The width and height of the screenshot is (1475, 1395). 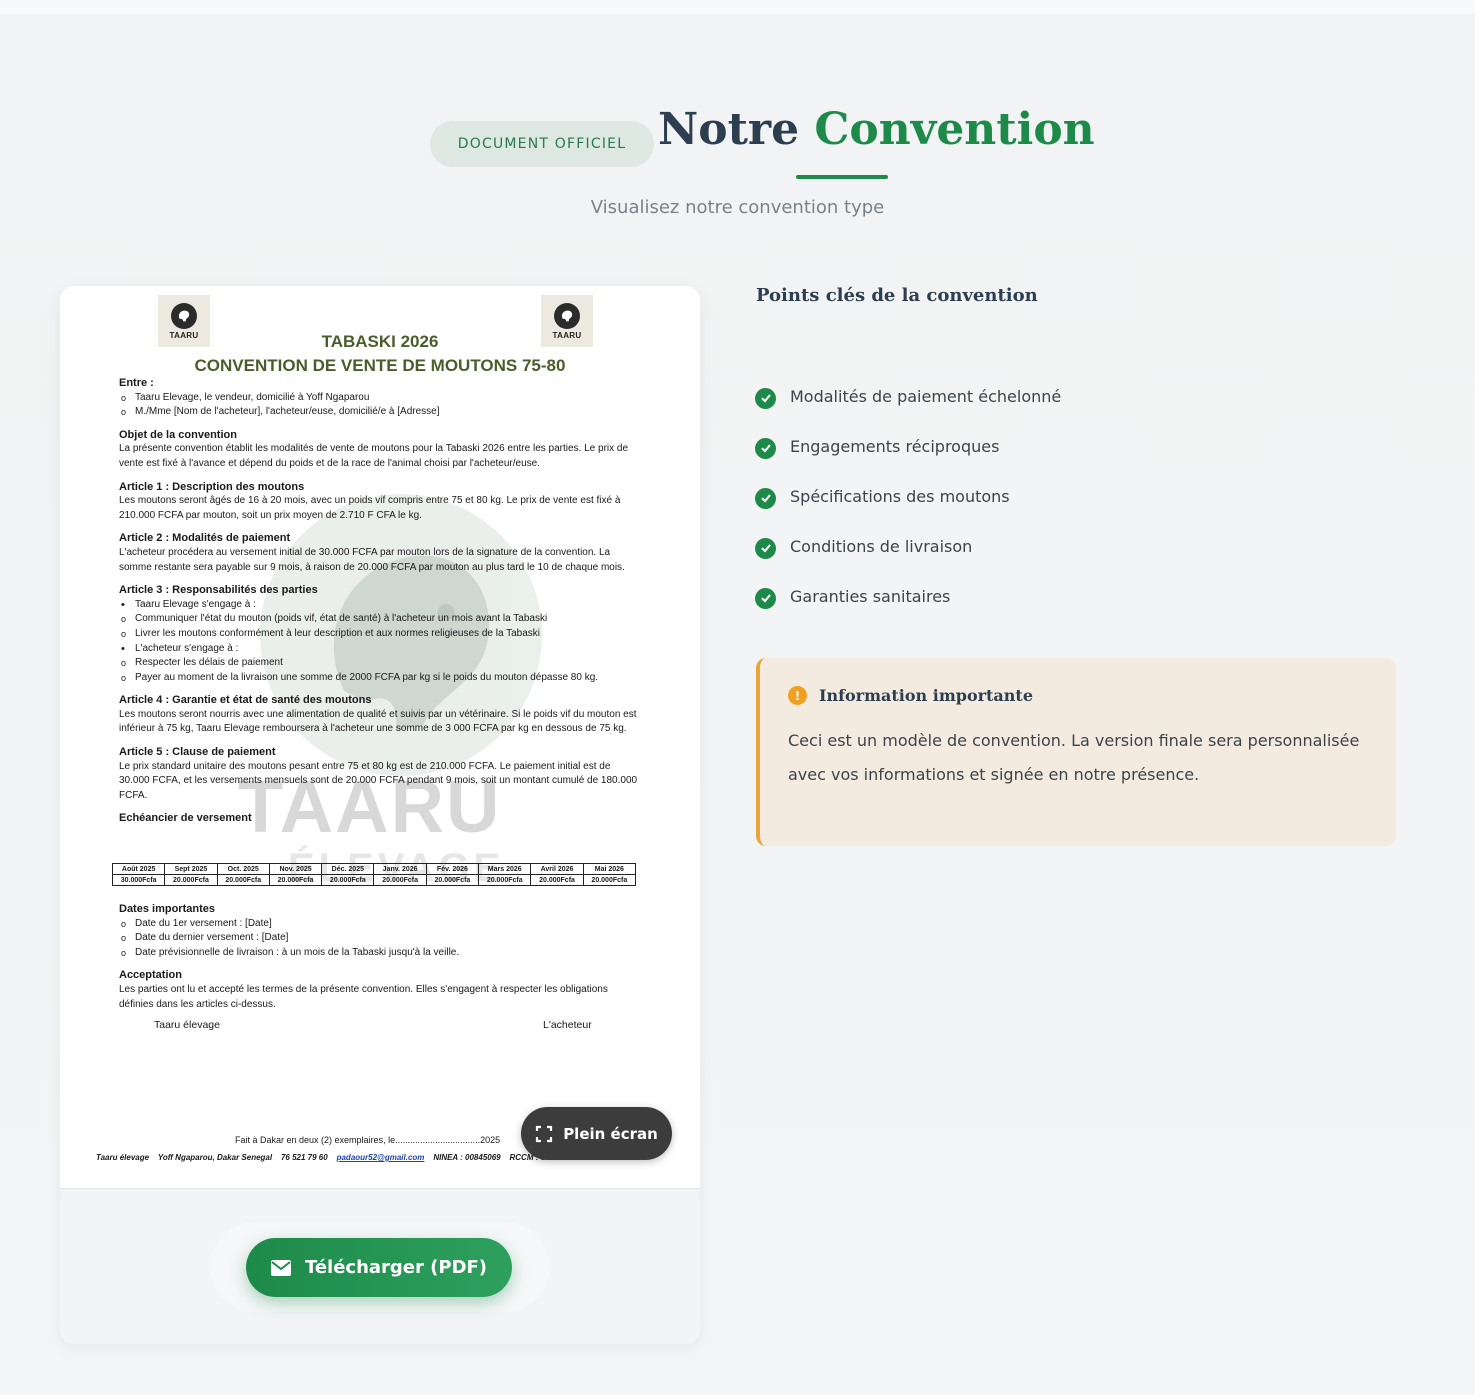 I want to click on fullscreen-button: Plein écran, so click(x=596, y=1133).